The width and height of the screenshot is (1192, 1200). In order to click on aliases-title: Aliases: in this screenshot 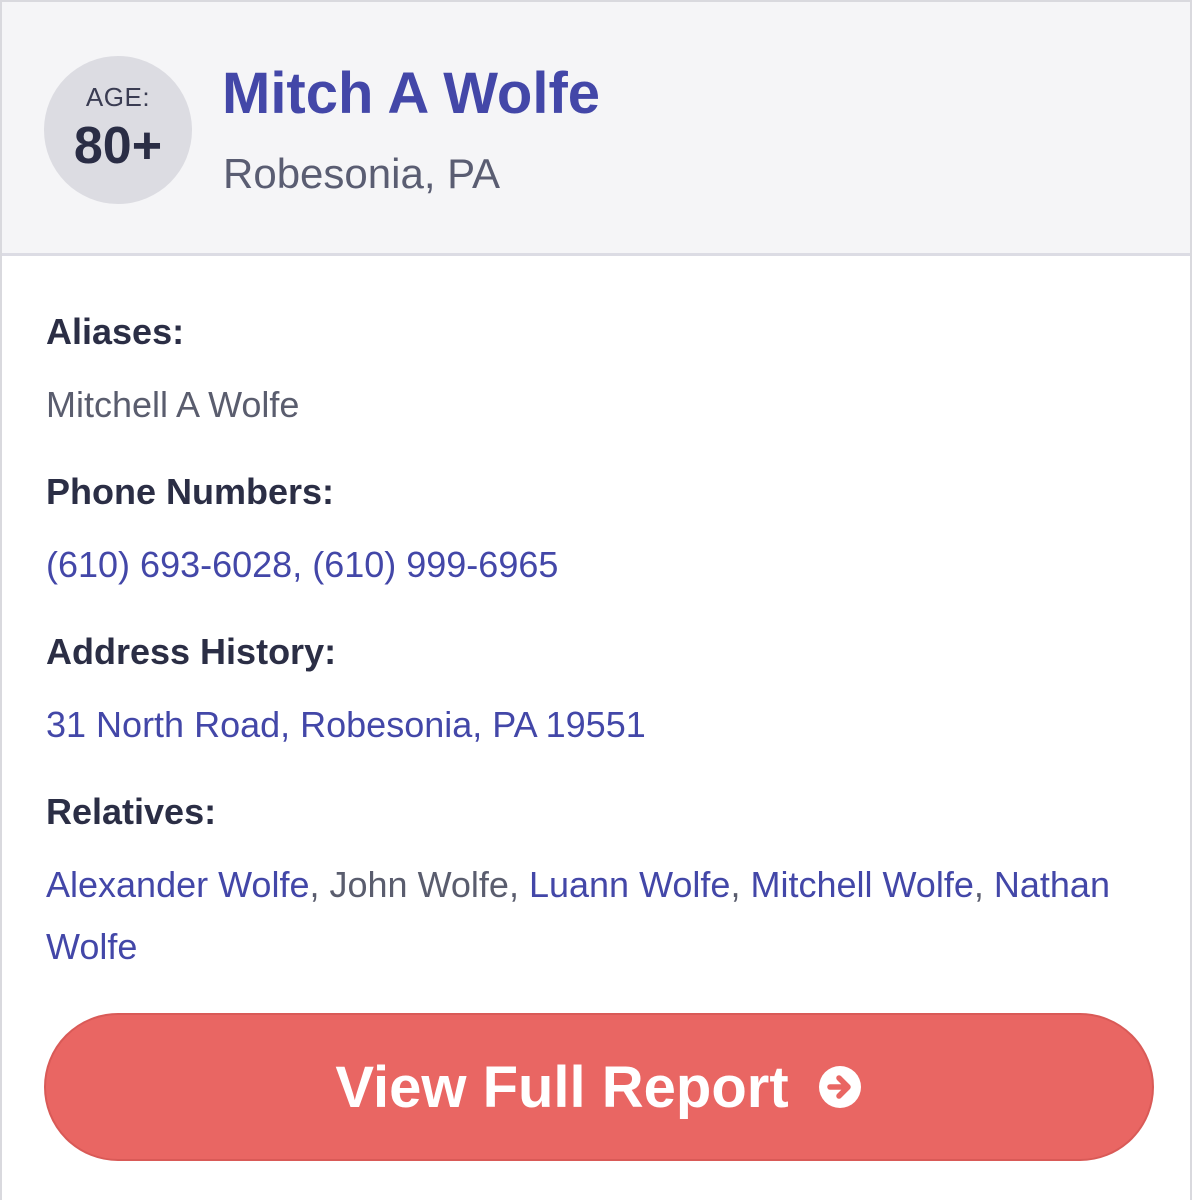, I will do `click(115, 331)`.